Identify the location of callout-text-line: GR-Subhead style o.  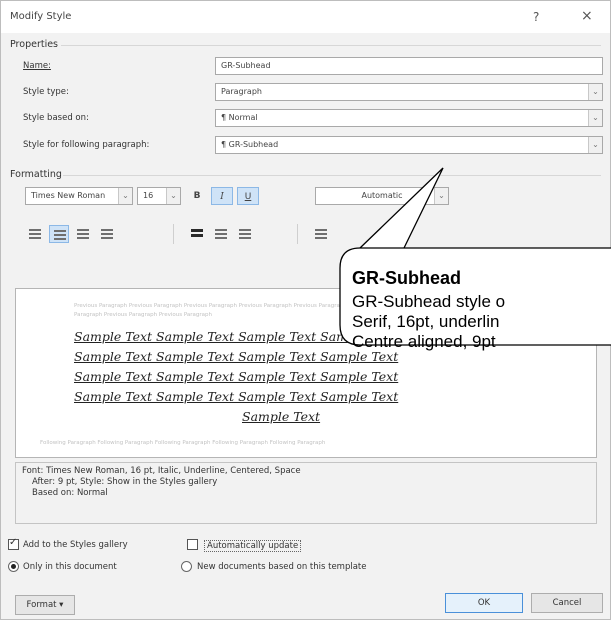
(429, 301).